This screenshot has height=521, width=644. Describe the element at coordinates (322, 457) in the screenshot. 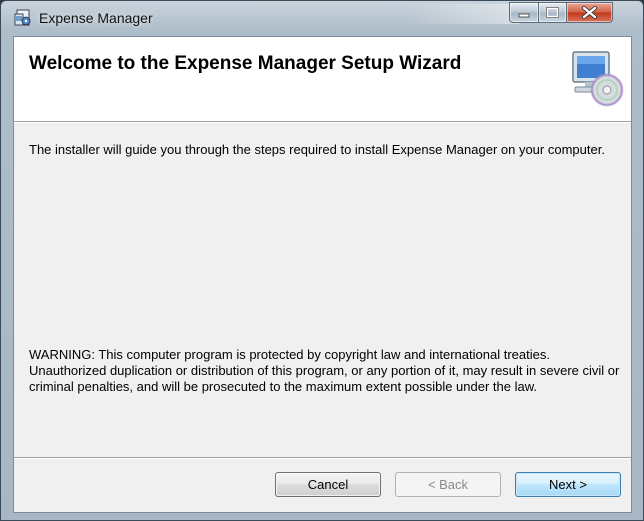

I see `footer-divider` at that location.